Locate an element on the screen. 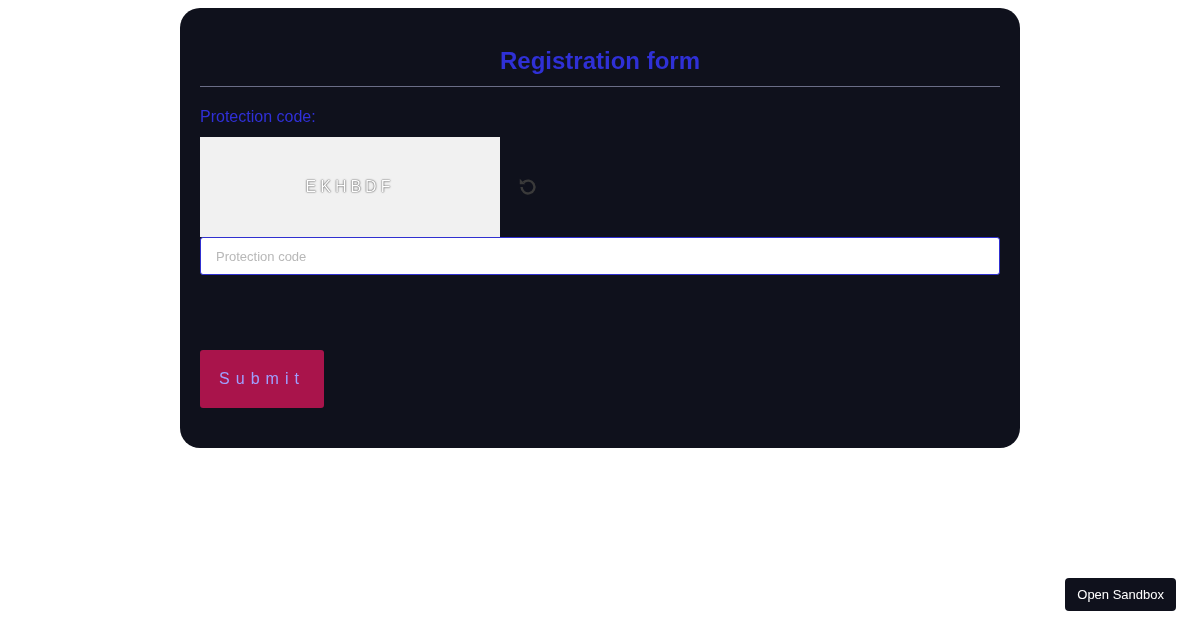  form-title: Registration form is located at coordinates (600, 57).